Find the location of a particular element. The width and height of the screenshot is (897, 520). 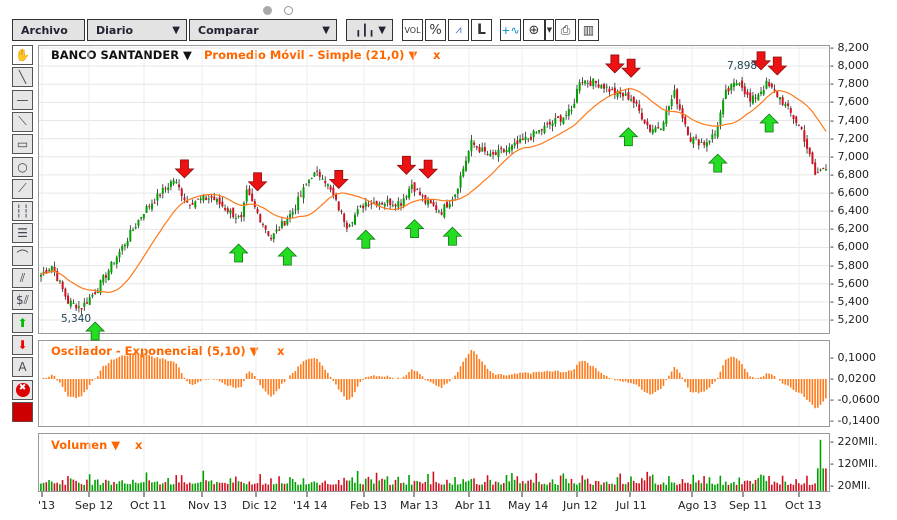

price-tick-label: - 8,000 is located at coordinates (849, 66).